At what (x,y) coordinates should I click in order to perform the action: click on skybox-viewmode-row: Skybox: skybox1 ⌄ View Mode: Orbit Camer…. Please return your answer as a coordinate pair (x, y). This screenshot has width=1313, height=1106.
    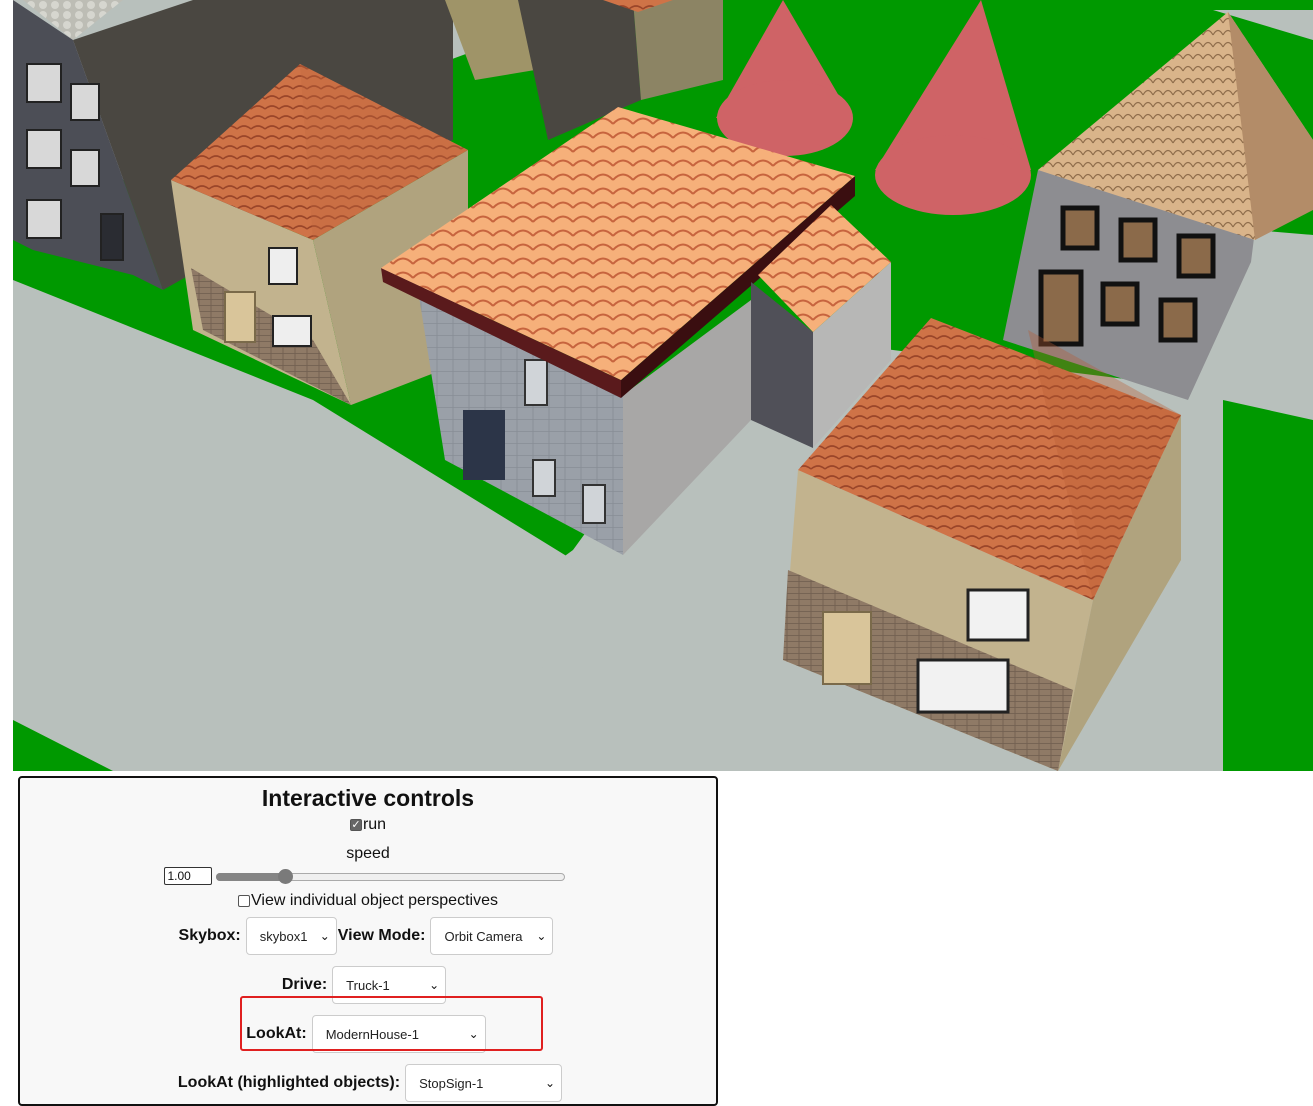
    Looking at the image, I should click on (366, 936).